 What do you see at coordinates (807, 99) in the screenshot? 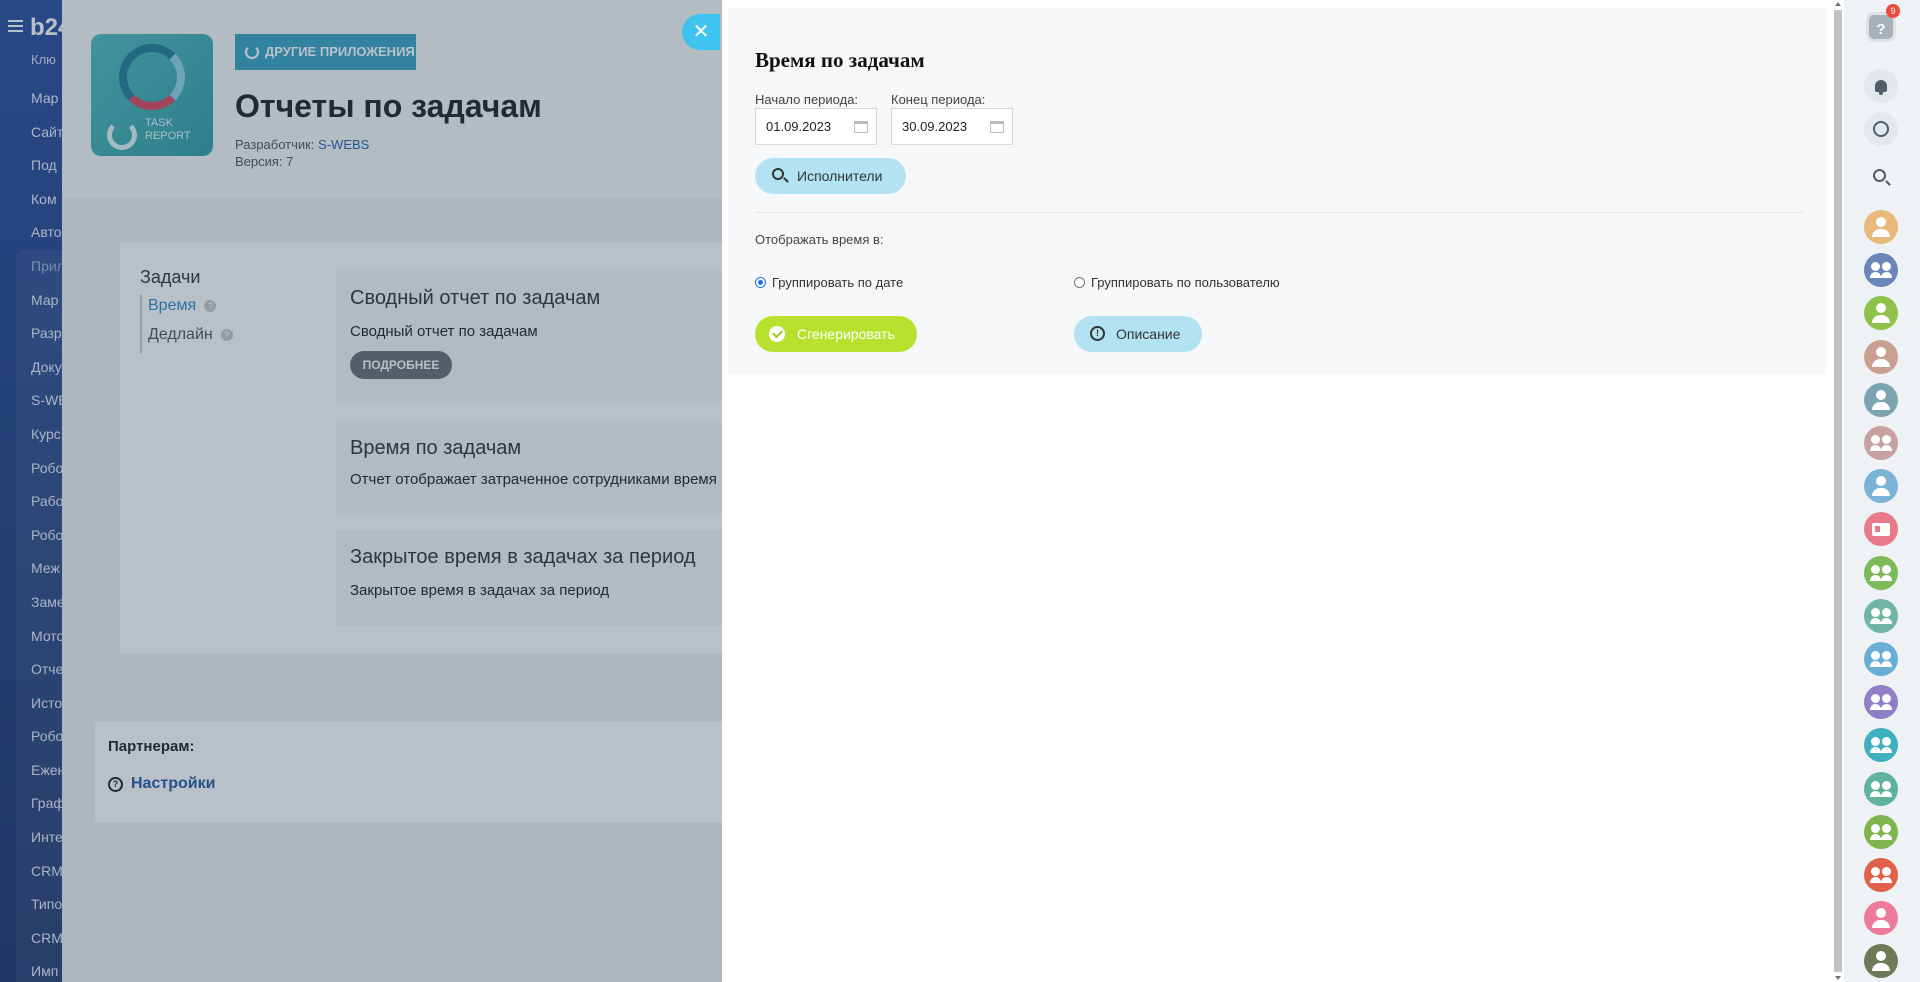
I see `start-period-label: Начало периода:` at bounding box center [807, 99].